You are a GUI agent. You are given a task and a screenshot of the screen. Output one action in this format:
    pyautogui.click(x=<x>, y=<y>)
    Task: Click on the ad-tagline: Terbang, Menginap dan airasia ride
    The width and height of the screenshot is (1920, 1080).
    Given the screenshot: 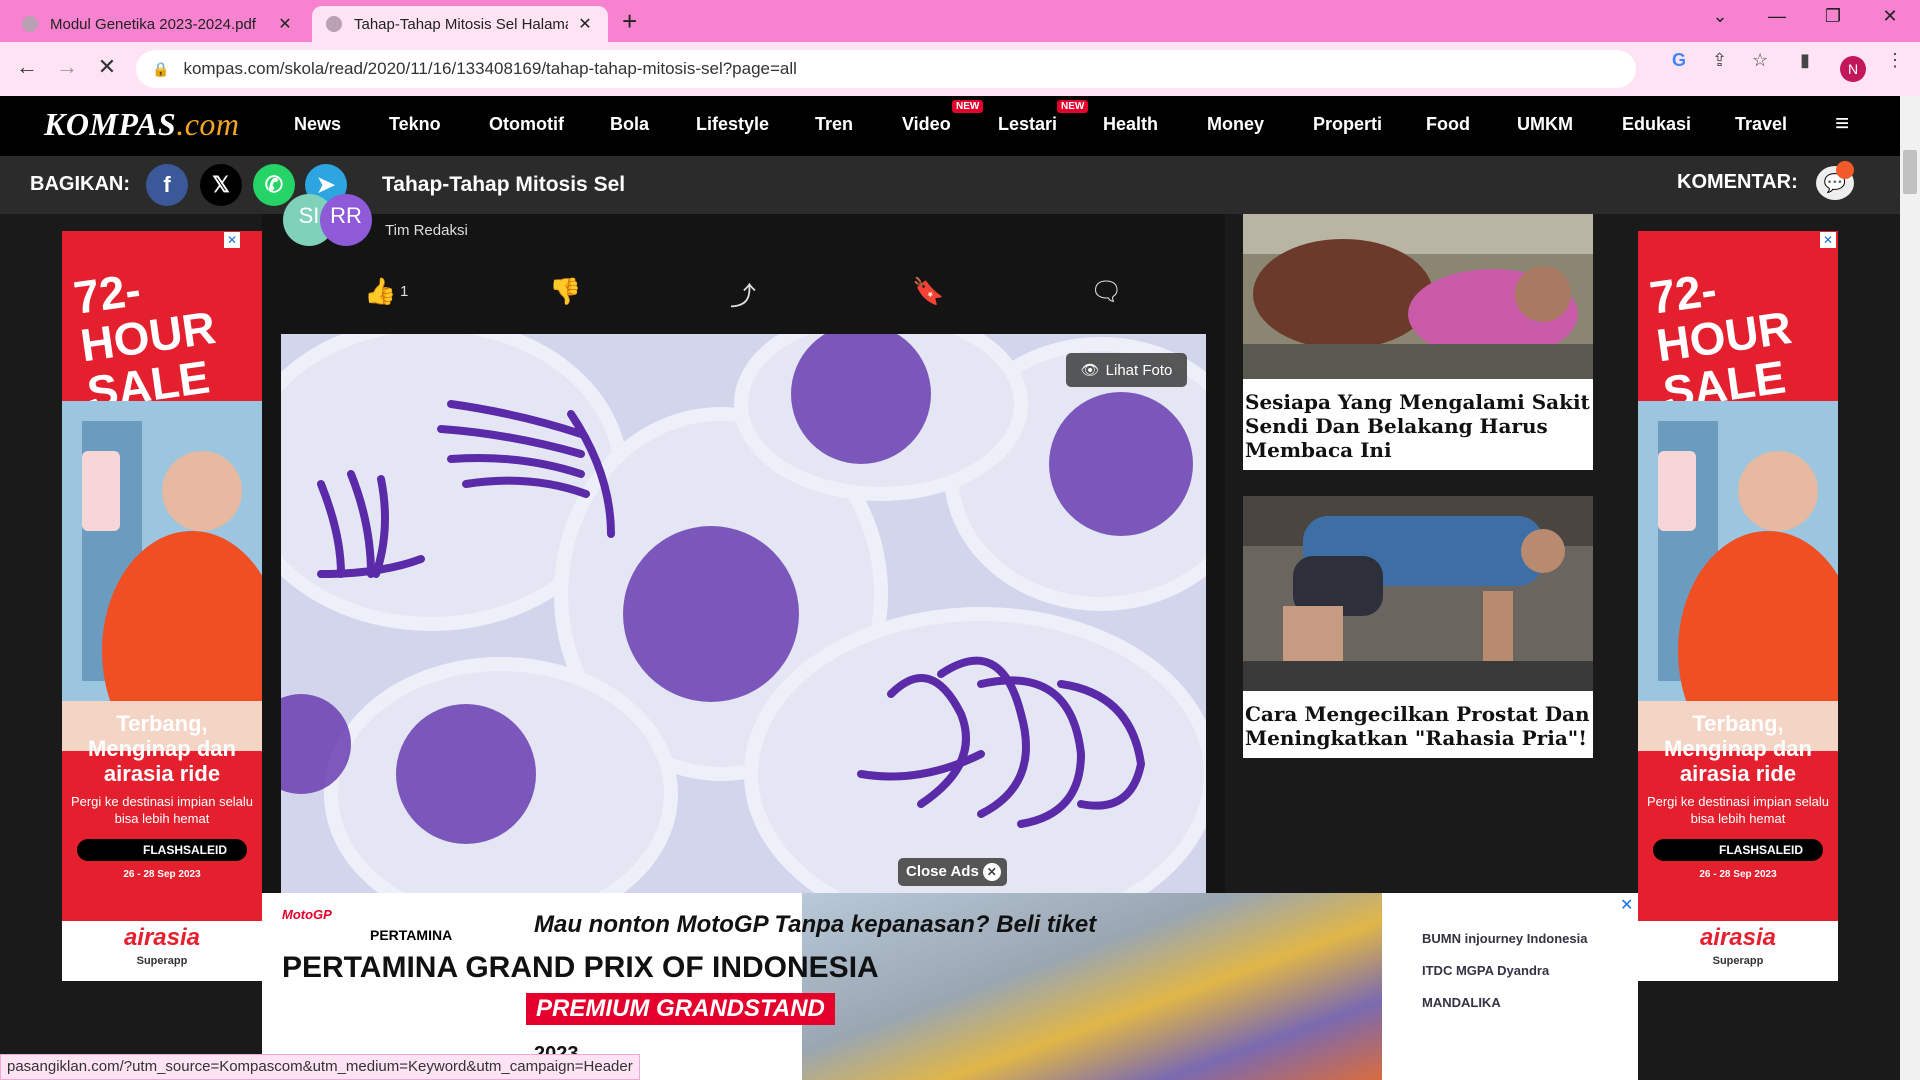 What is the action you would take?
    pyautogui.click(x=162, y=748)
    